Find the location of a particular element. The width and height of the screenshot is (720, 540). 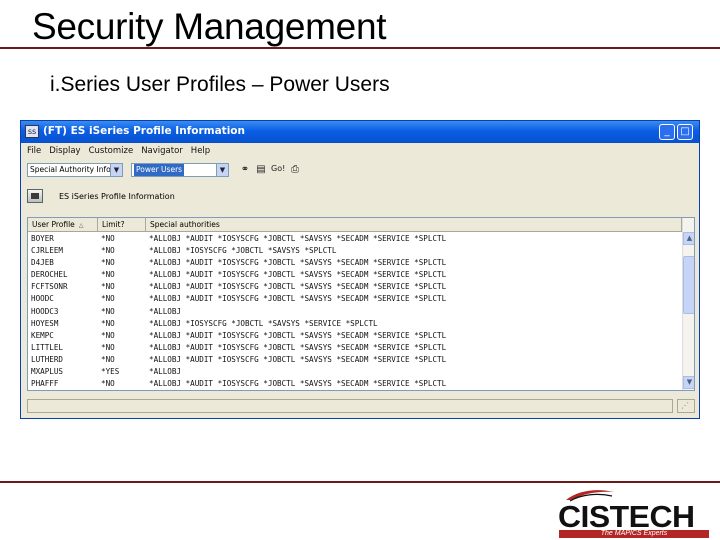

filter-icon: ▤ is located at coordinates (261, 170).